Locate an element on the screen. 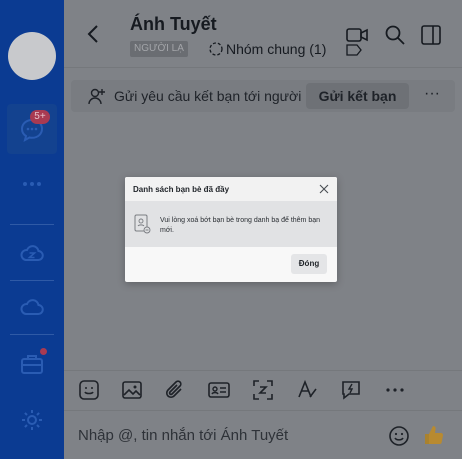 This screenshot has width=462, height=459. zcloud-icon is located at coordinates (32, 254).